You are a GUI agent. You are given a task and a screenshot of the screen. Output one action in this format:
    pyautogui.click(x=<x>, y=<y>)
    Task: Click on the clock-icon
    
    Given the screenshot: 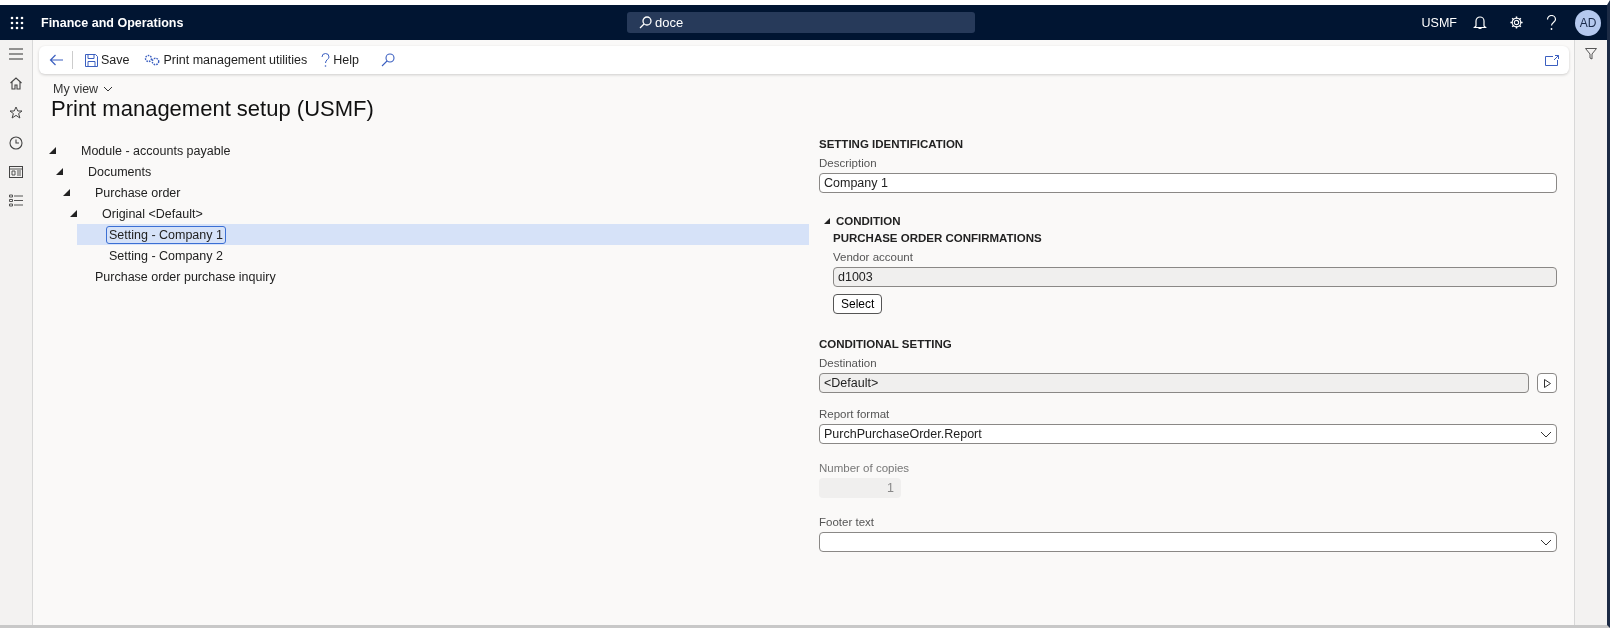 What is the action you would take?
    pyautogui.click(x=16, y=143)
    